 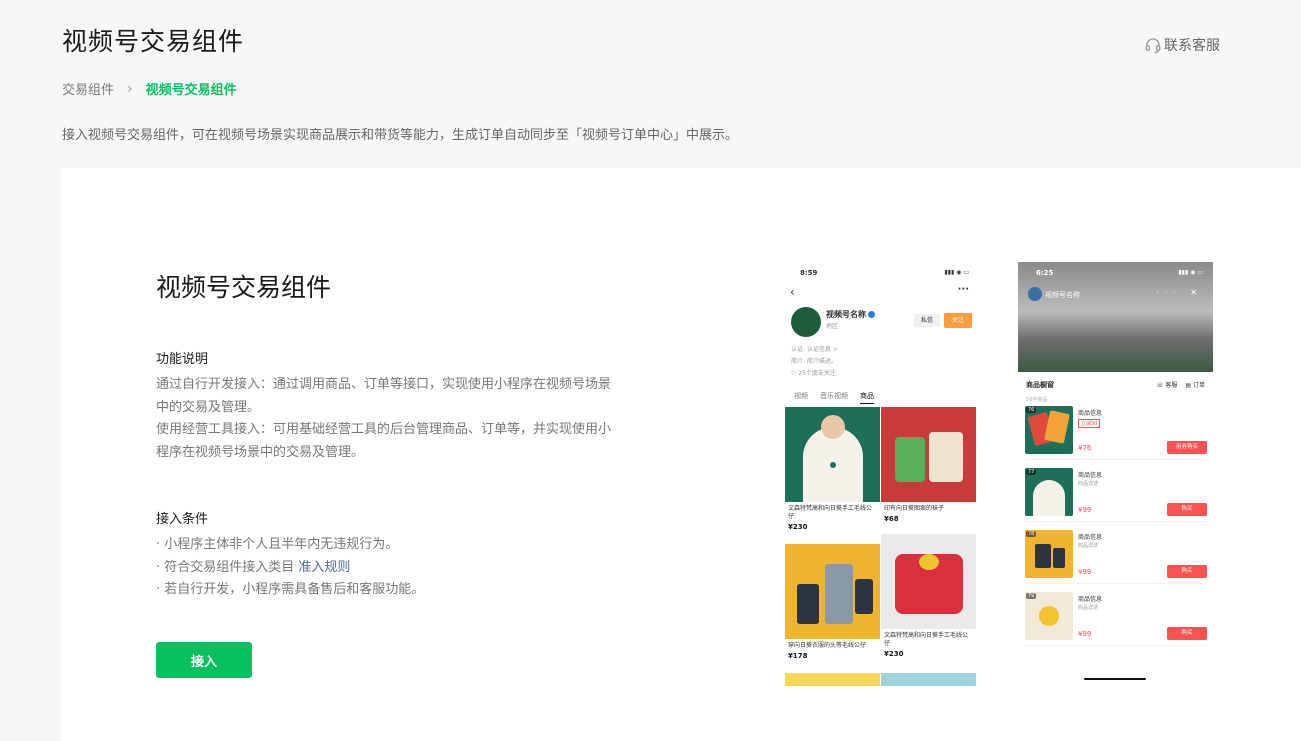 What do you see at coordinates (208, 407) in the screenshot?
I see `features-line: 中的交易及管理。` at bounding box center [208, 407].